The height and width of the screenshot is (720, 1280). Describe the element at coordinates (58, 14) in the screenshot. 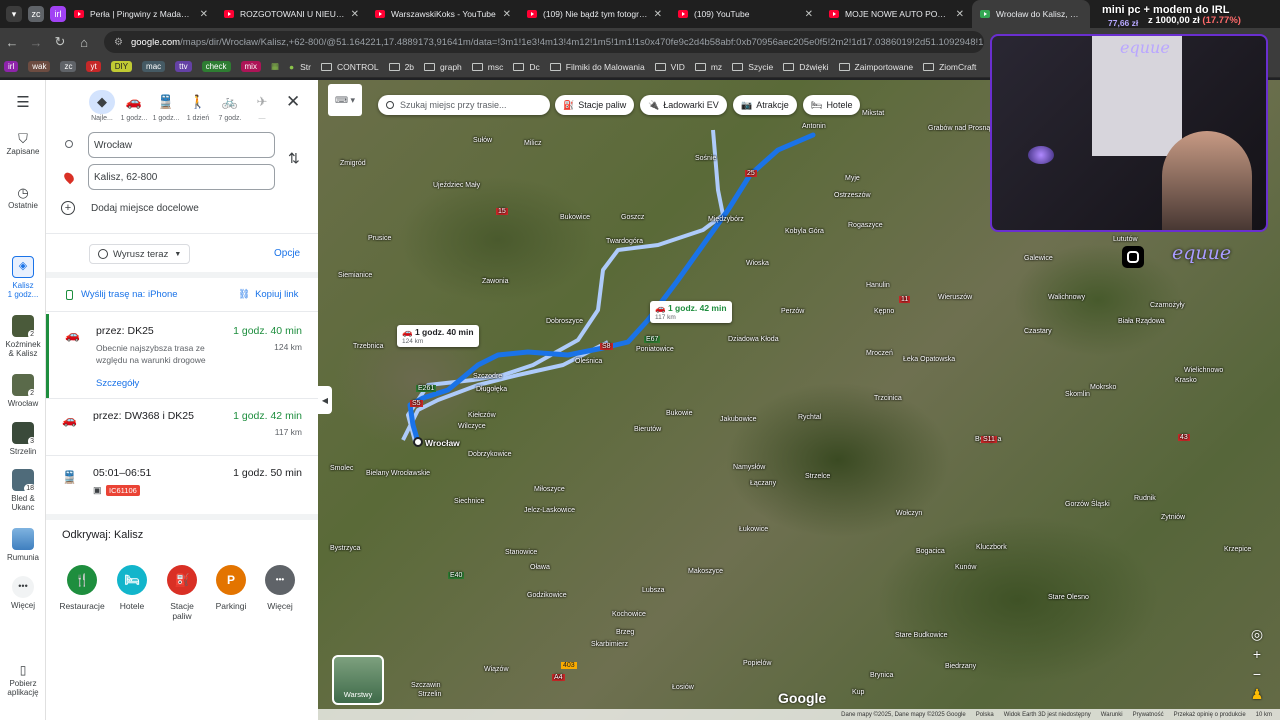

I see `irl-tab-icon: irl` at that location.